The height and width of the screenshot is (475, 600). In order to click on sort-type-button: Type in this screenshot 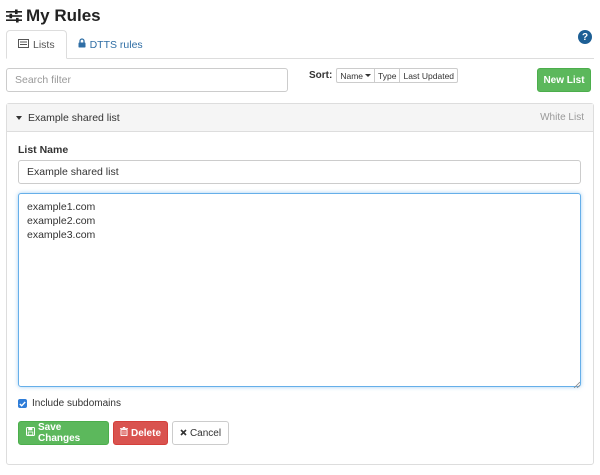, I will do `click(387, 75)`.